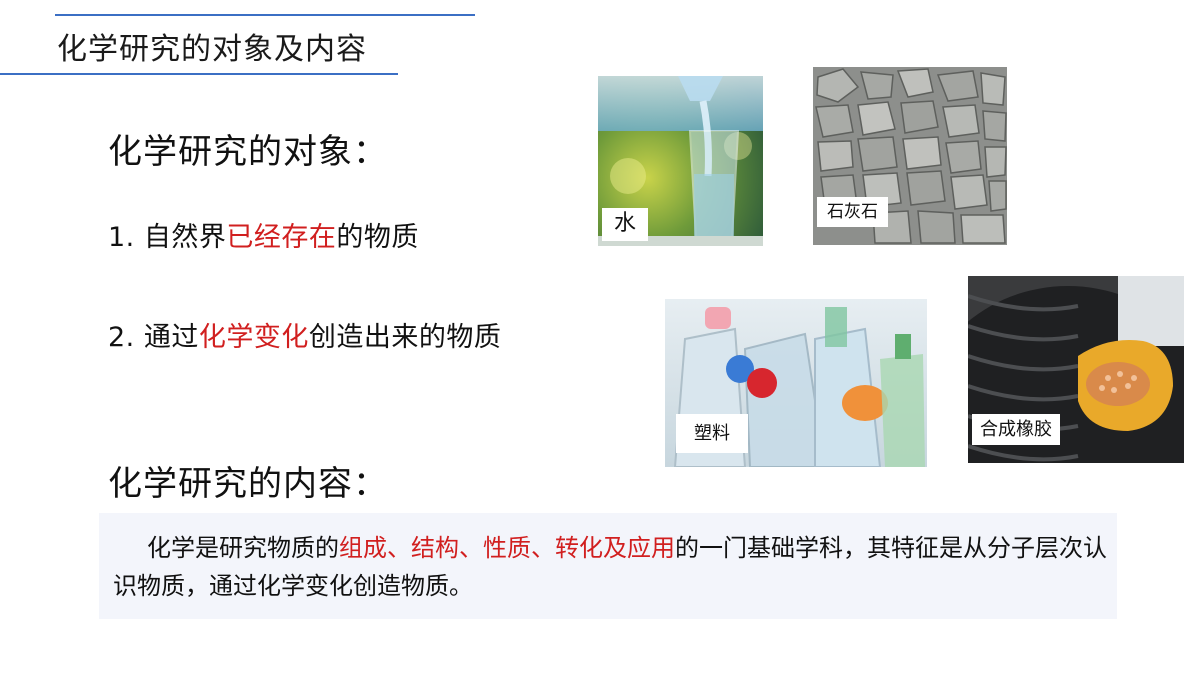 This screenshot has height=675, width=1200. What do you see at coordinates (153, 337) in the screenshot?
I see `object-item-2-prefix: 2. 通过` at bounding box center [153, 337].